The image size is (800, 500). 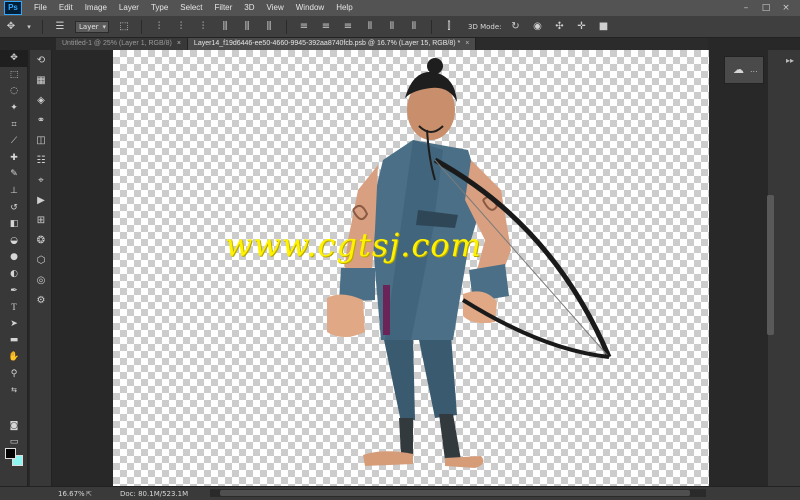 I want to click on vertical-scrollbar, so click(x=770, y=265).